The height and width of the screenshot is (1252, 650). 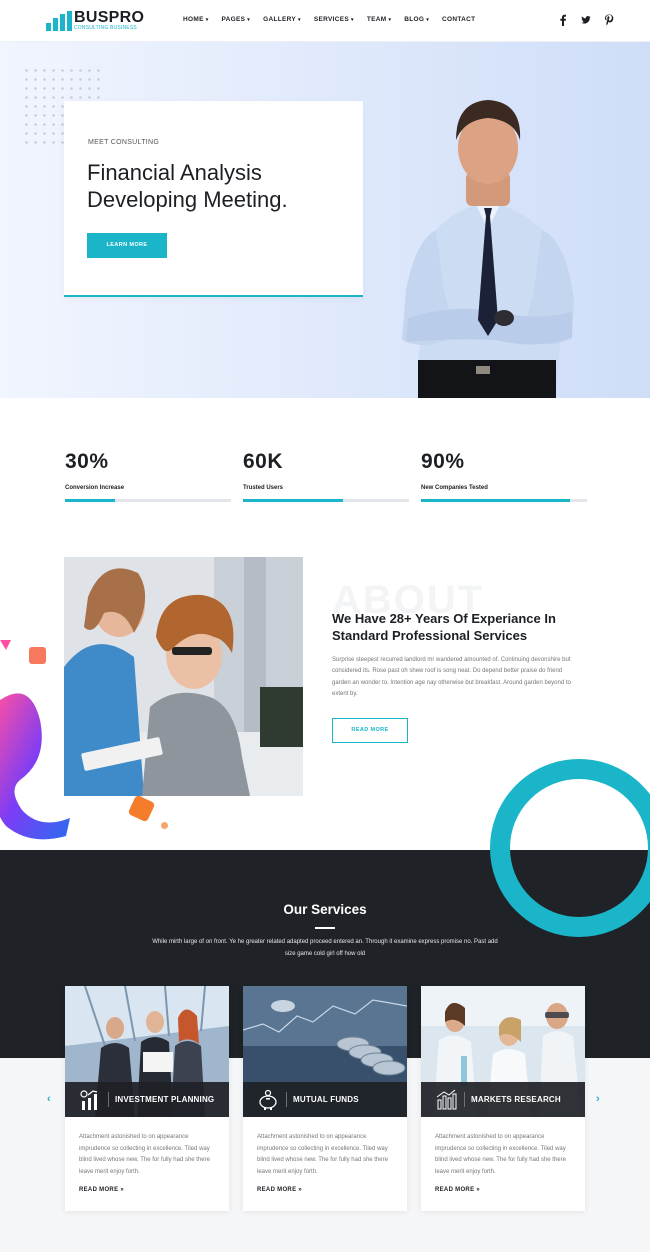 What do you see at coordinates (563, 20) in the screenshot?
I see `facebook-icon` at bounding box center [563, 20].